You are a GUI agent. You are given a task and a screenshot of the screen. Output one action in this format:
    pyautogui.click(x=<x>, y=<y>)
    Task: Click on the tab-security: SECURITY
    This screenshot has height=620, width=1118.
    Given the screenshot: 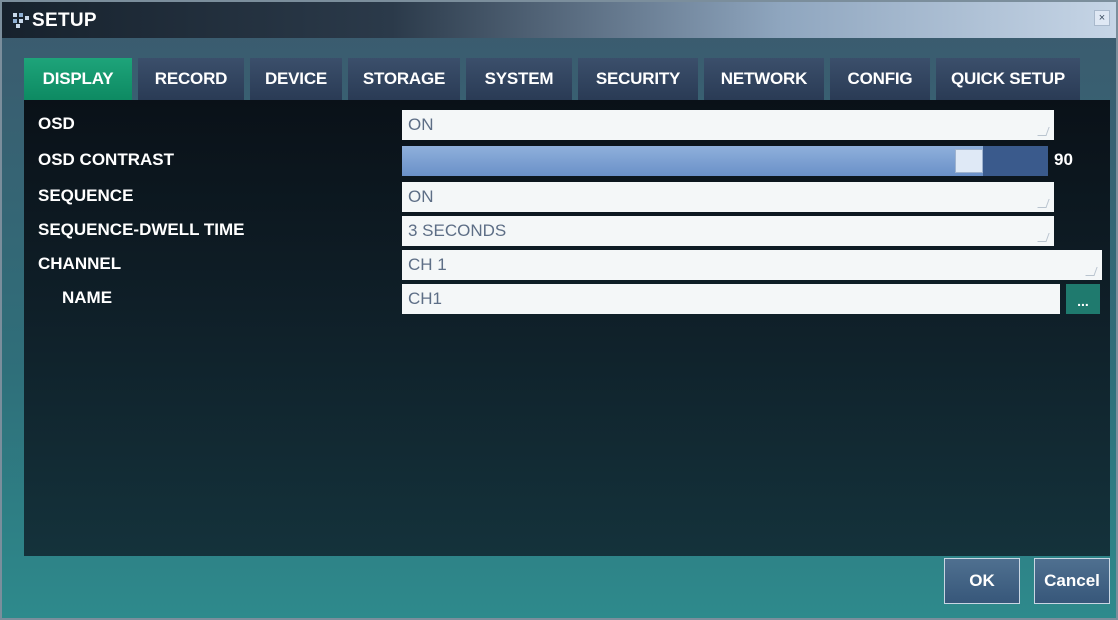 What is the action you would take?
    pyautogui.click(x=638, y=79)
    